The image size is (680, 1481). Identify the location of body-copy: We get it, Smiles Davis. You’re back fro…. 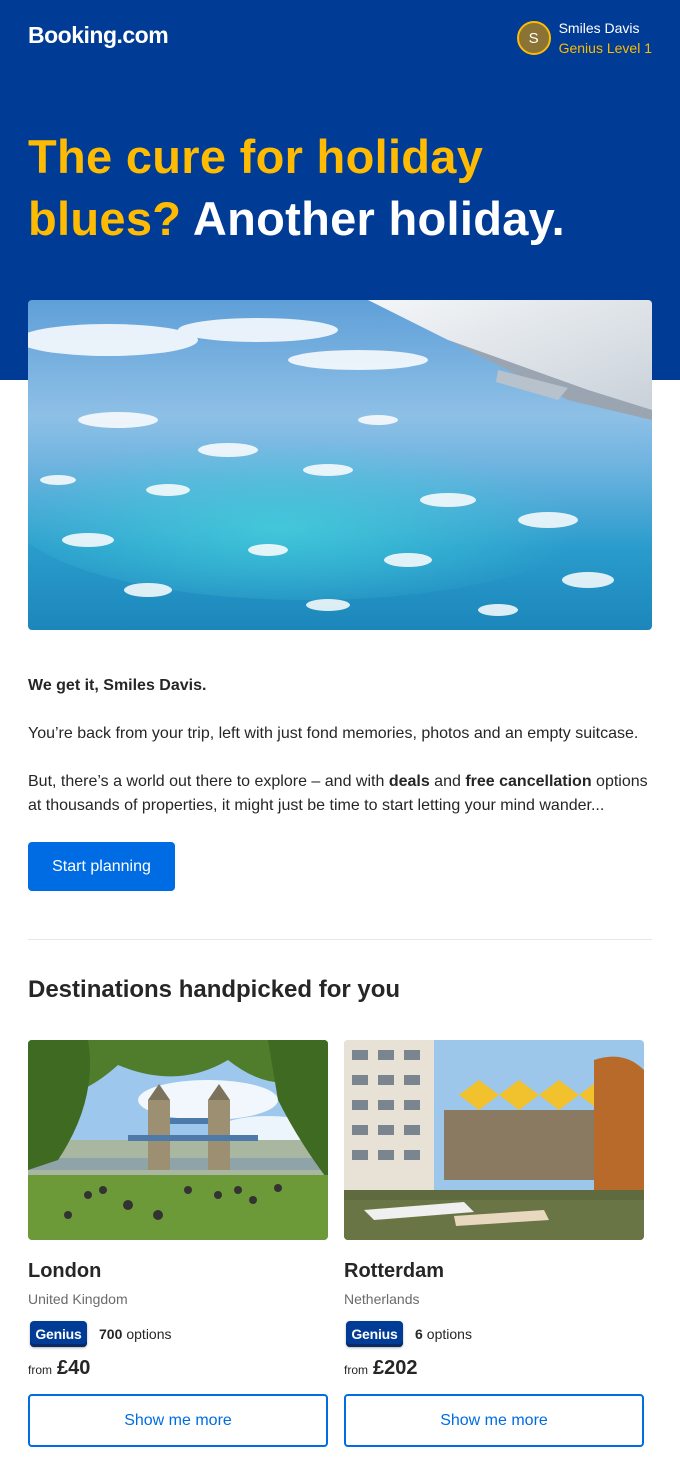
(340, 758).